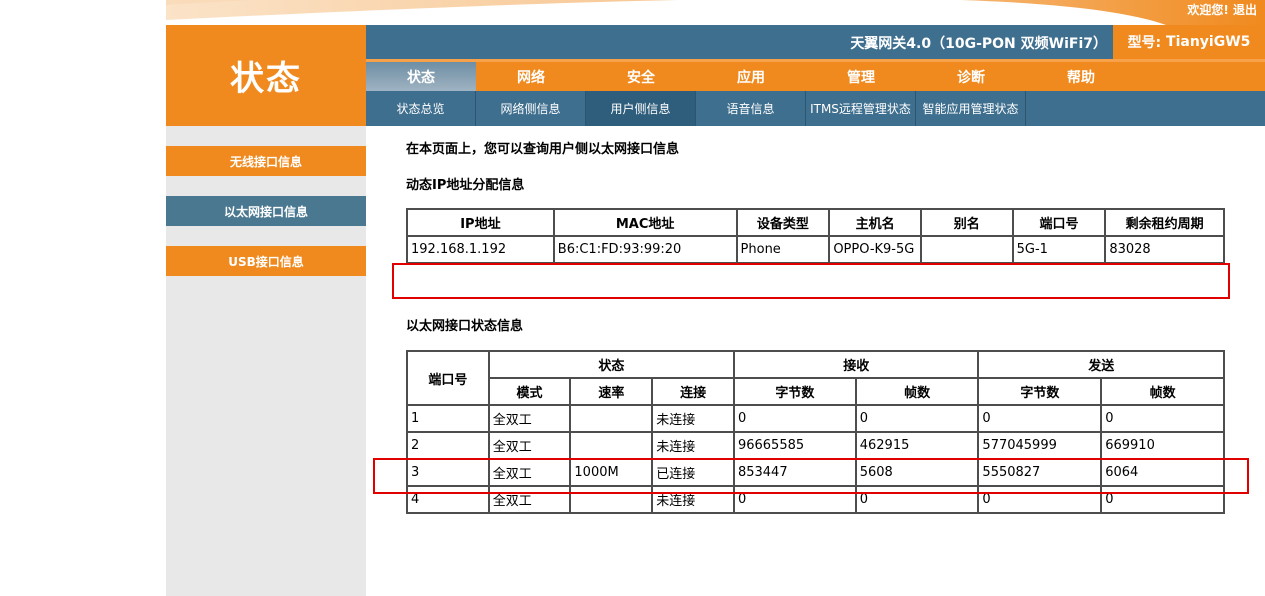  Describe the element at coordinates (1208, 42) in the screenshot. I see `model-value: TianyiGW5` at that location.